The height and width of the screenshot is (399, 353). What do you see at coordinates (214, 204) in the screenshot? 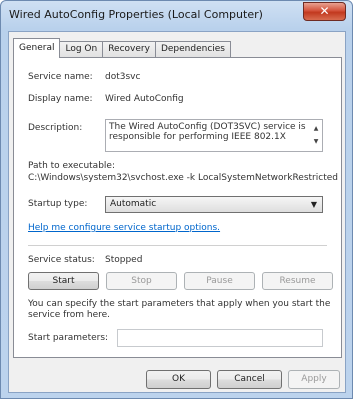
I see `startup-type-select: Automatic ▼` at bounding box center [214, 204].